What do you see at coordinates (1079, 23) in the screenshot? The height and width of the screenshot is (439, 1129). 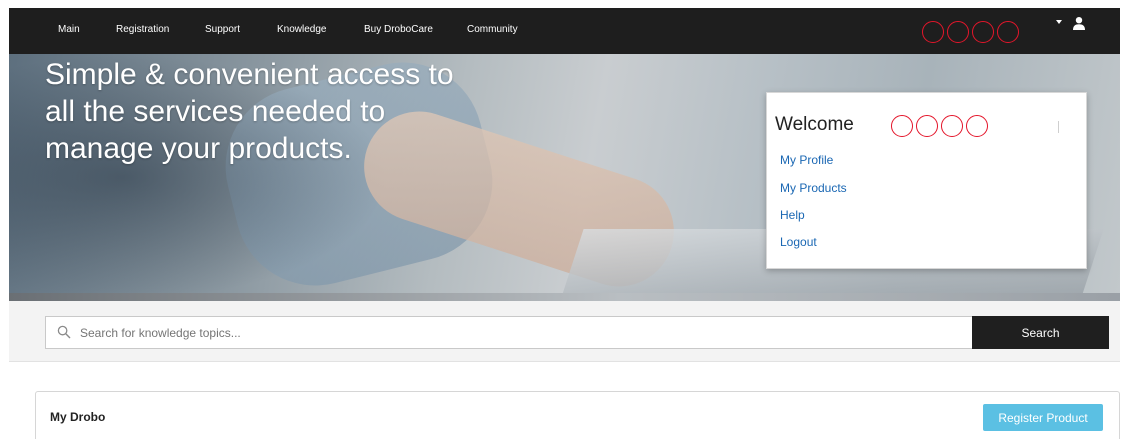 I see `user-icon` at bounding box center [1079, 23].